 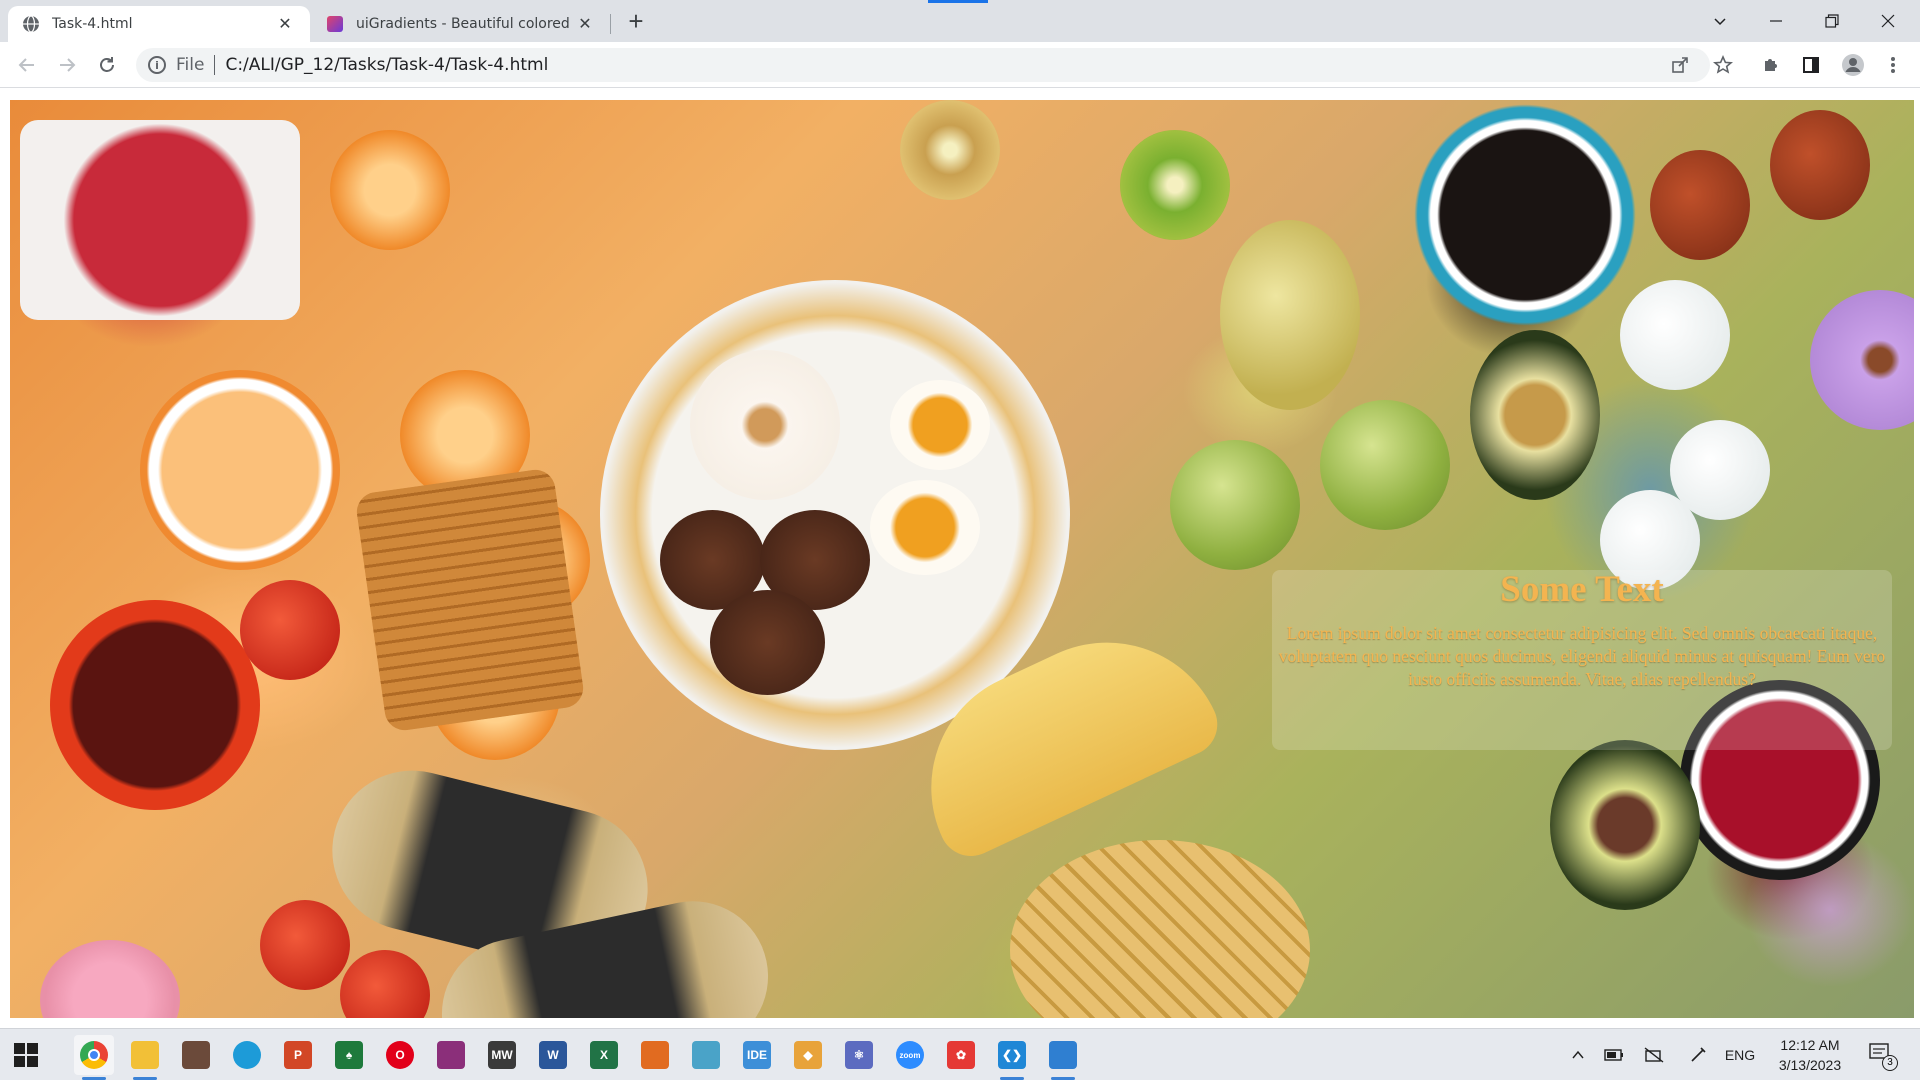 I want to click on raspberry-box, so click(x=160, y=220).